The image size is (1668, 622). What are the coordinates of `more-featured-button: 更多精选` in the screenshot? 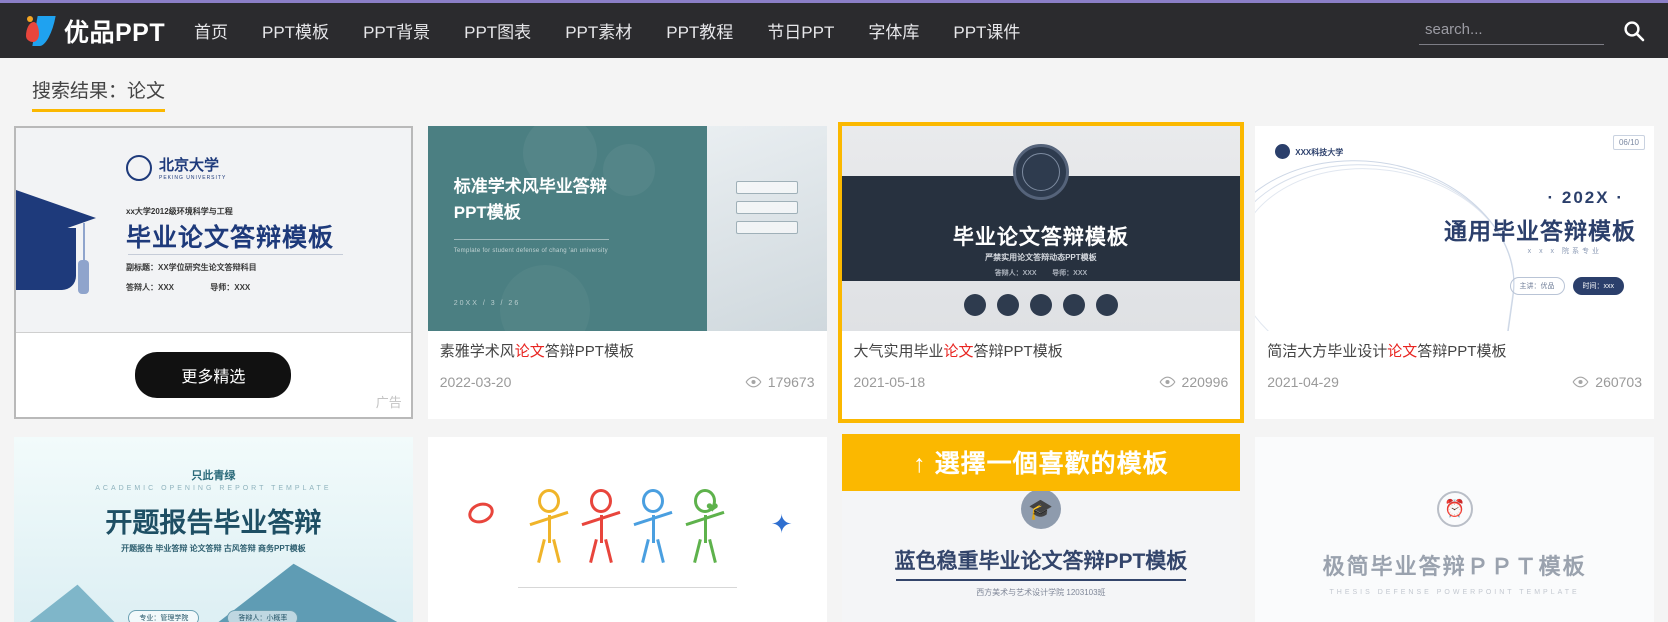 It's located at (213, 375).